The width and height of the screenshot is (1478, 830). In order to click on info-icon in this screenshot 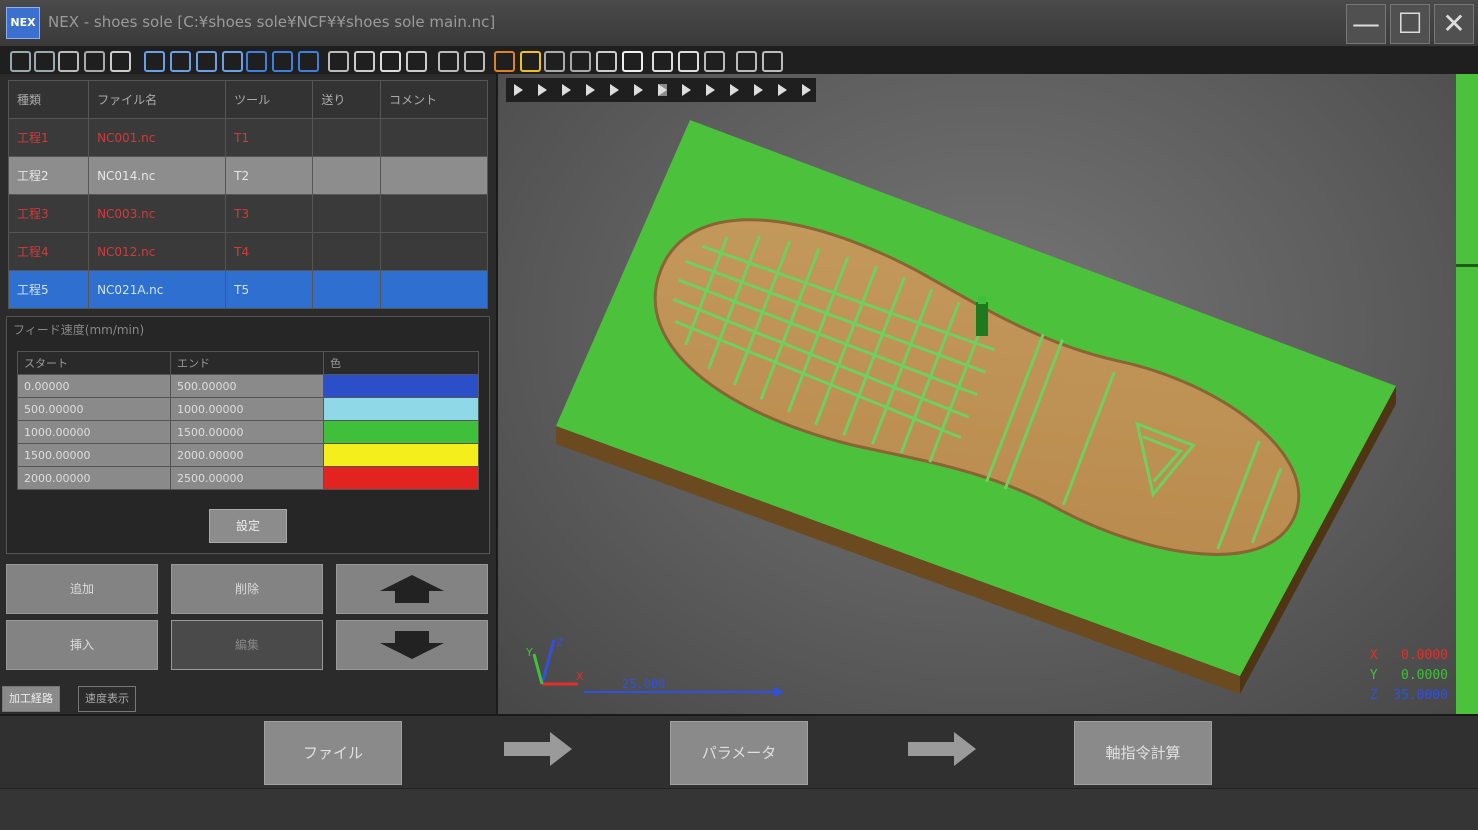, I will do `click(746, 61)`.